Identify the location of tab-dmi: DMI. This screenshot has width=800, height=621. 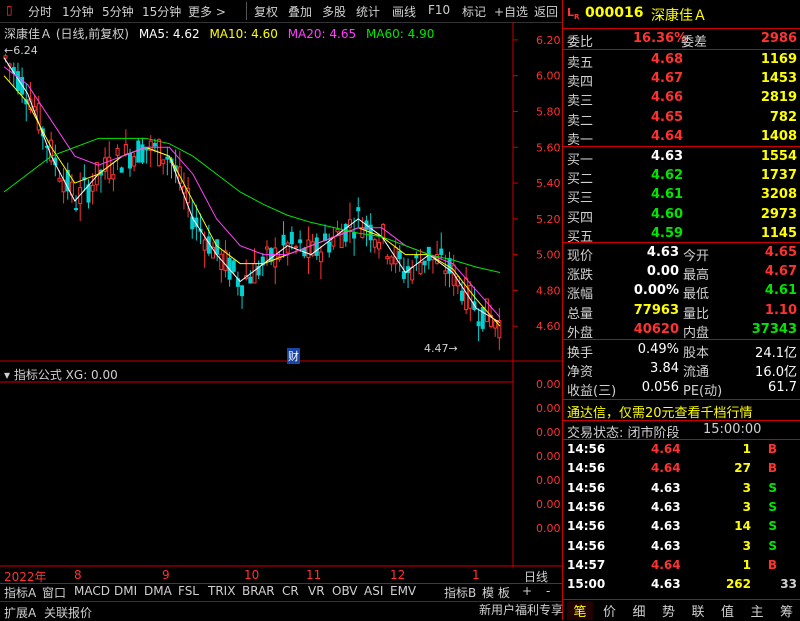
(125, 591).